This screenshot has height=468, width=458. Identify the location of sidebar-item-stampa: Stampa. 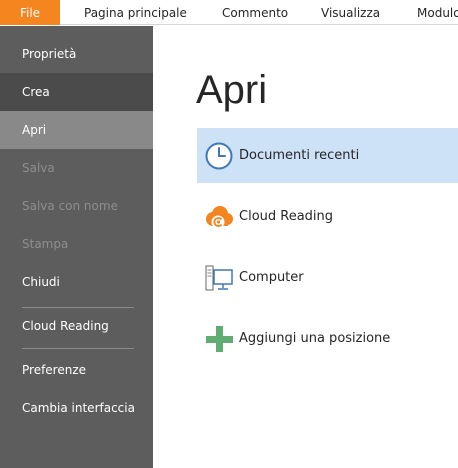
(45, 244).